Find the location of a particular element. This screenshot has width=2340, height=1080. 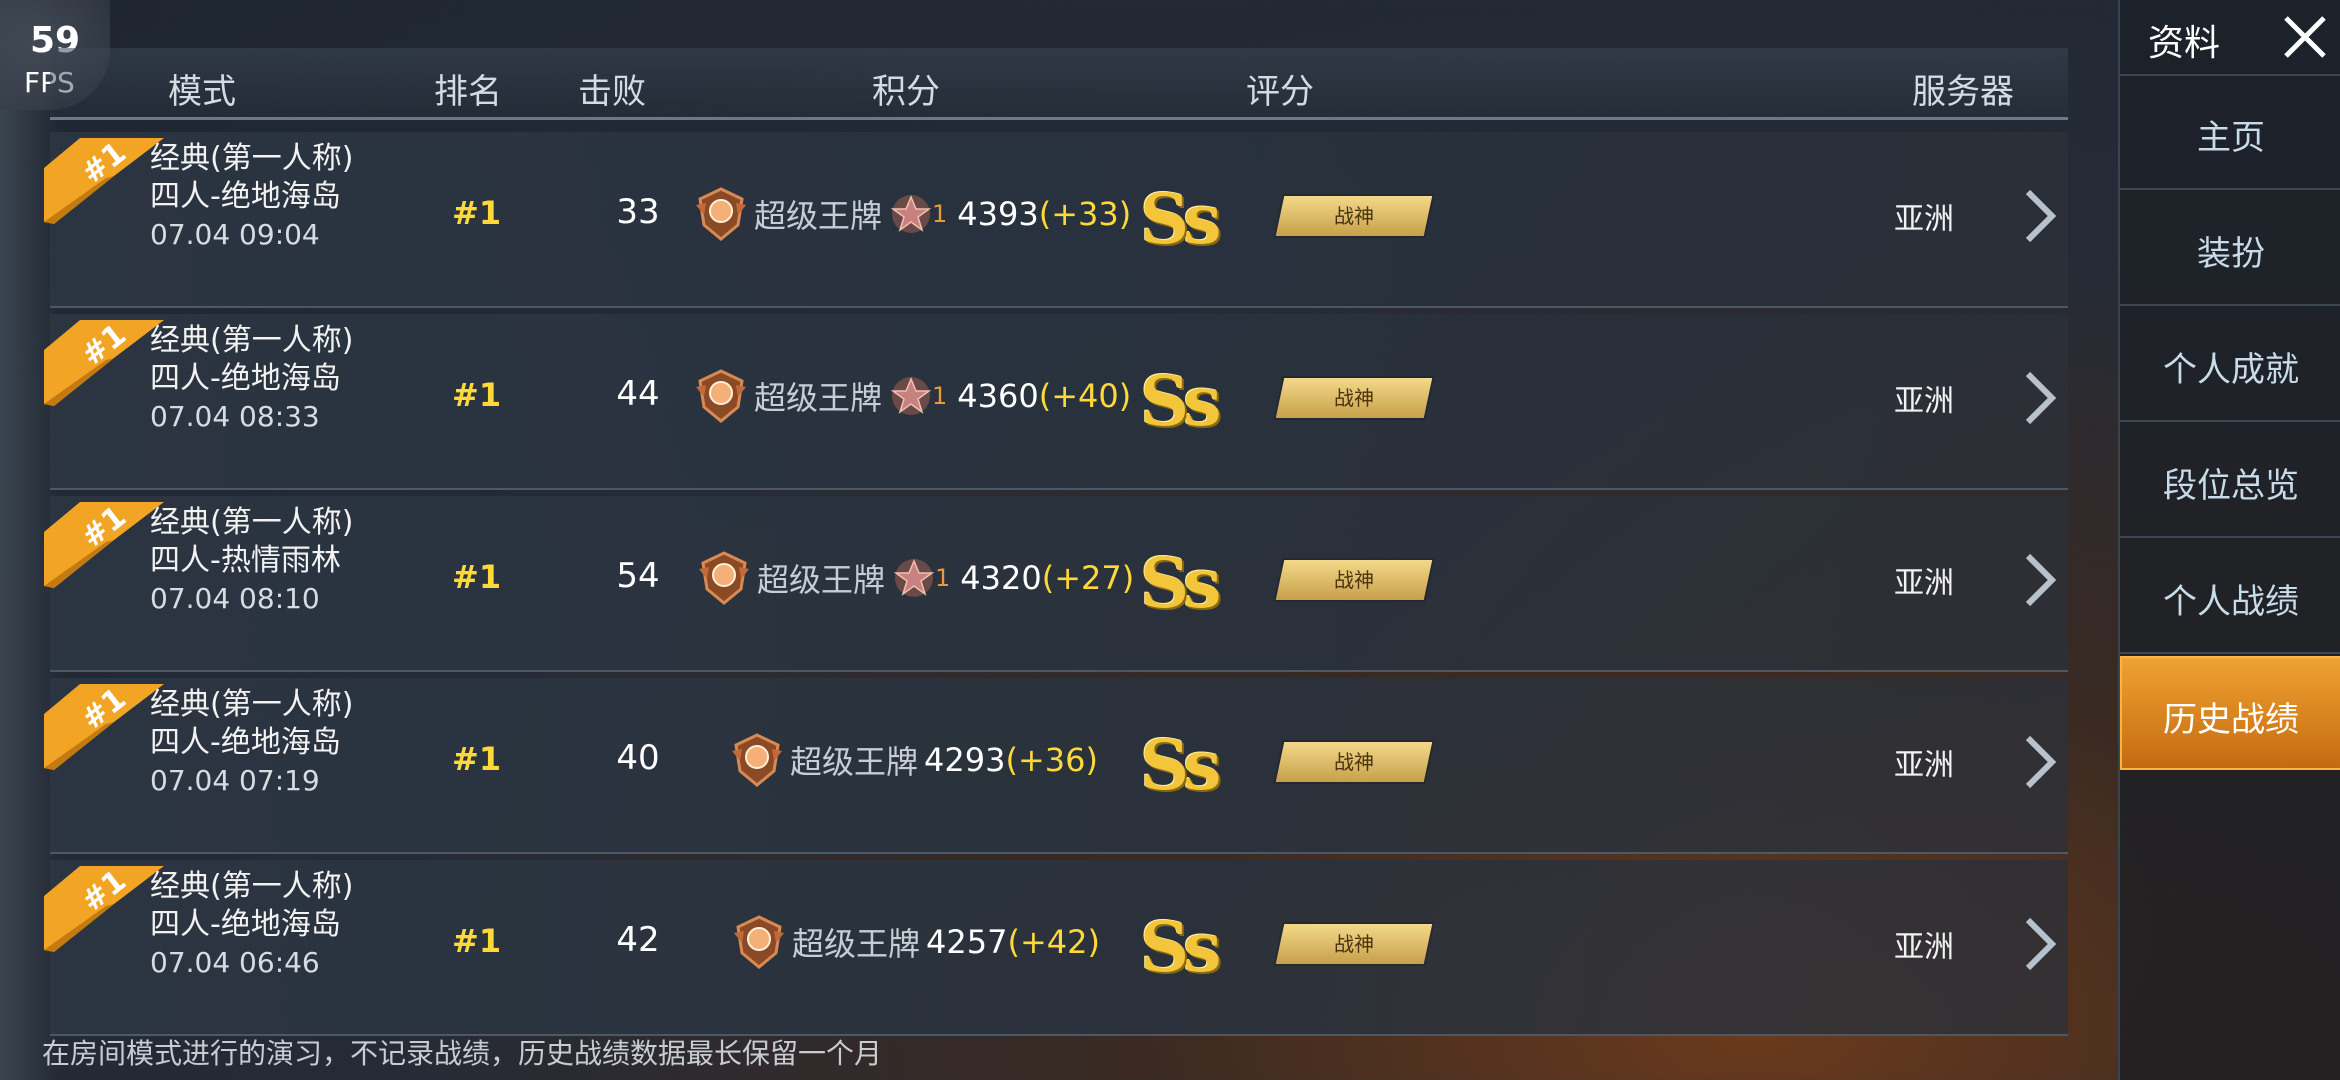

match-kills: 44 is located at coordinates (638, 394).